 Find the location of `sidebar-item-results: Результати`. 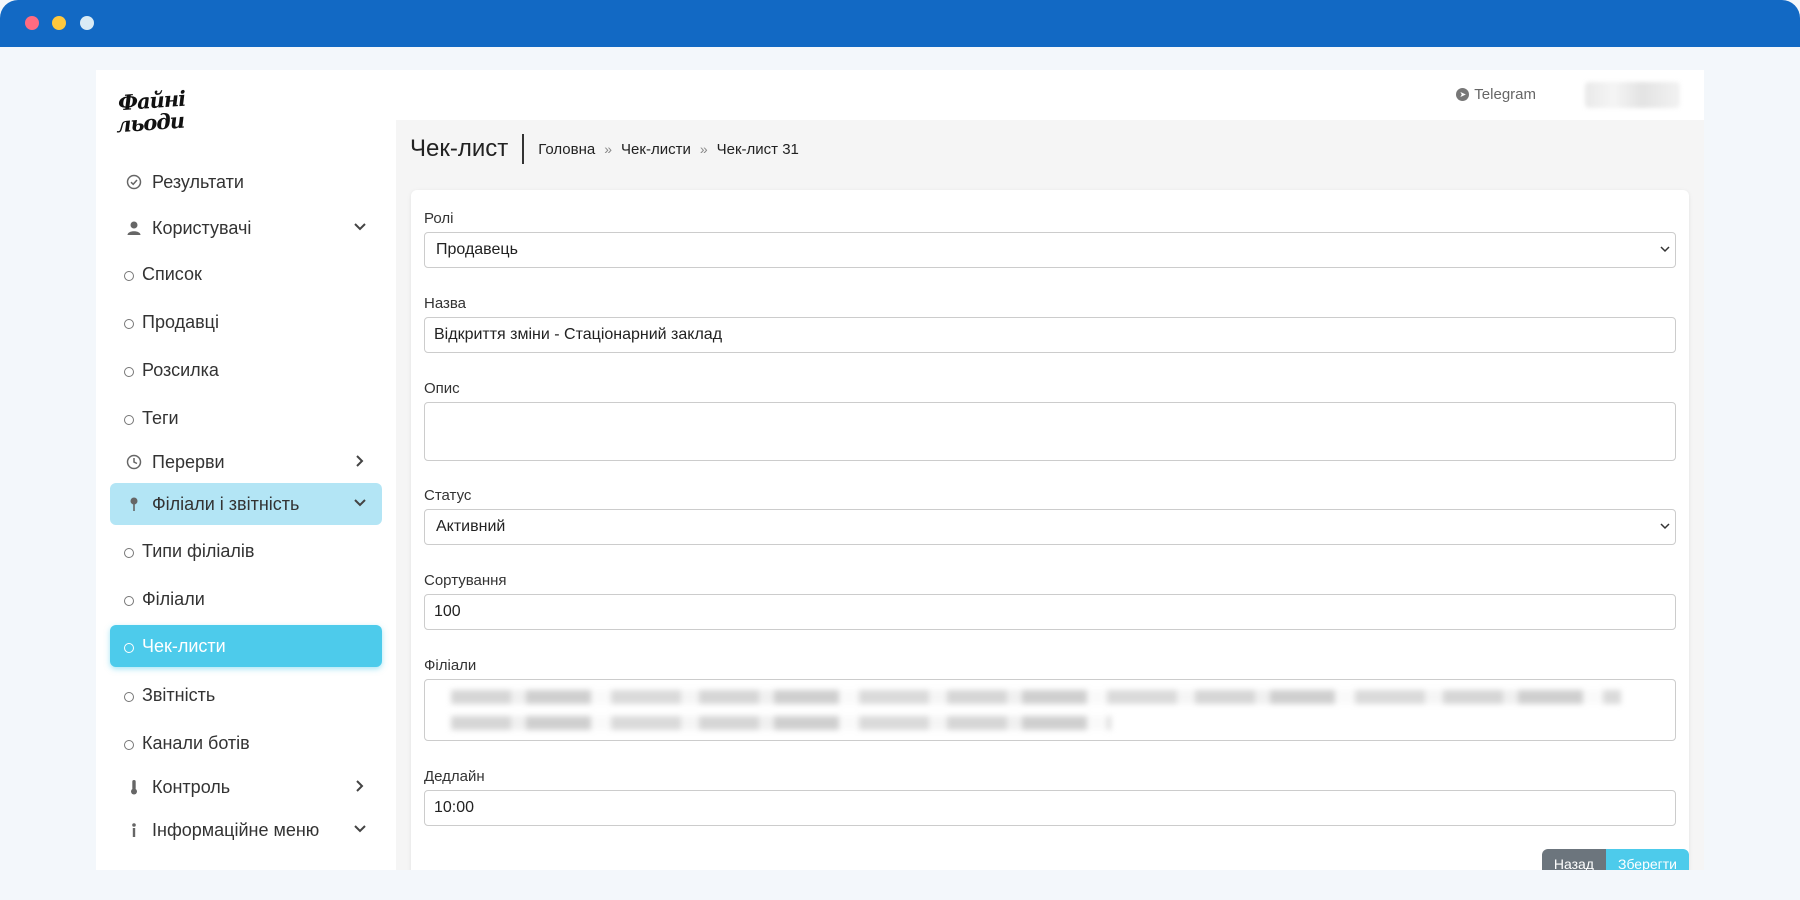

sidebar-item-results: Результати is located at coordinates (246, 182).